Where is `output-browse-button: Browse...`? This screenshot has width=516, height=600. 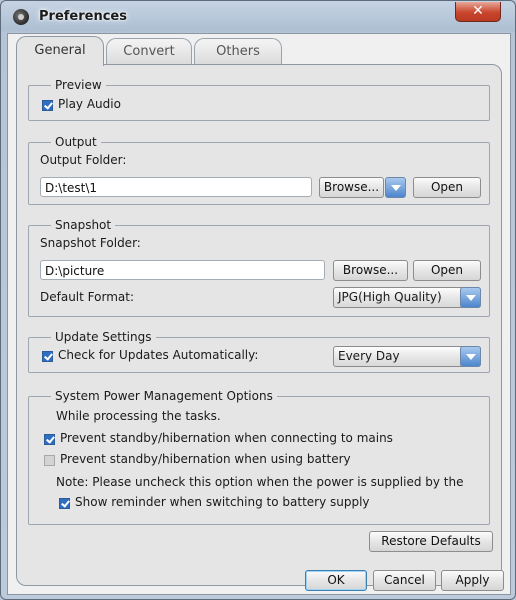
output-browse-button: Browse... is located at coordinates (351, 187).